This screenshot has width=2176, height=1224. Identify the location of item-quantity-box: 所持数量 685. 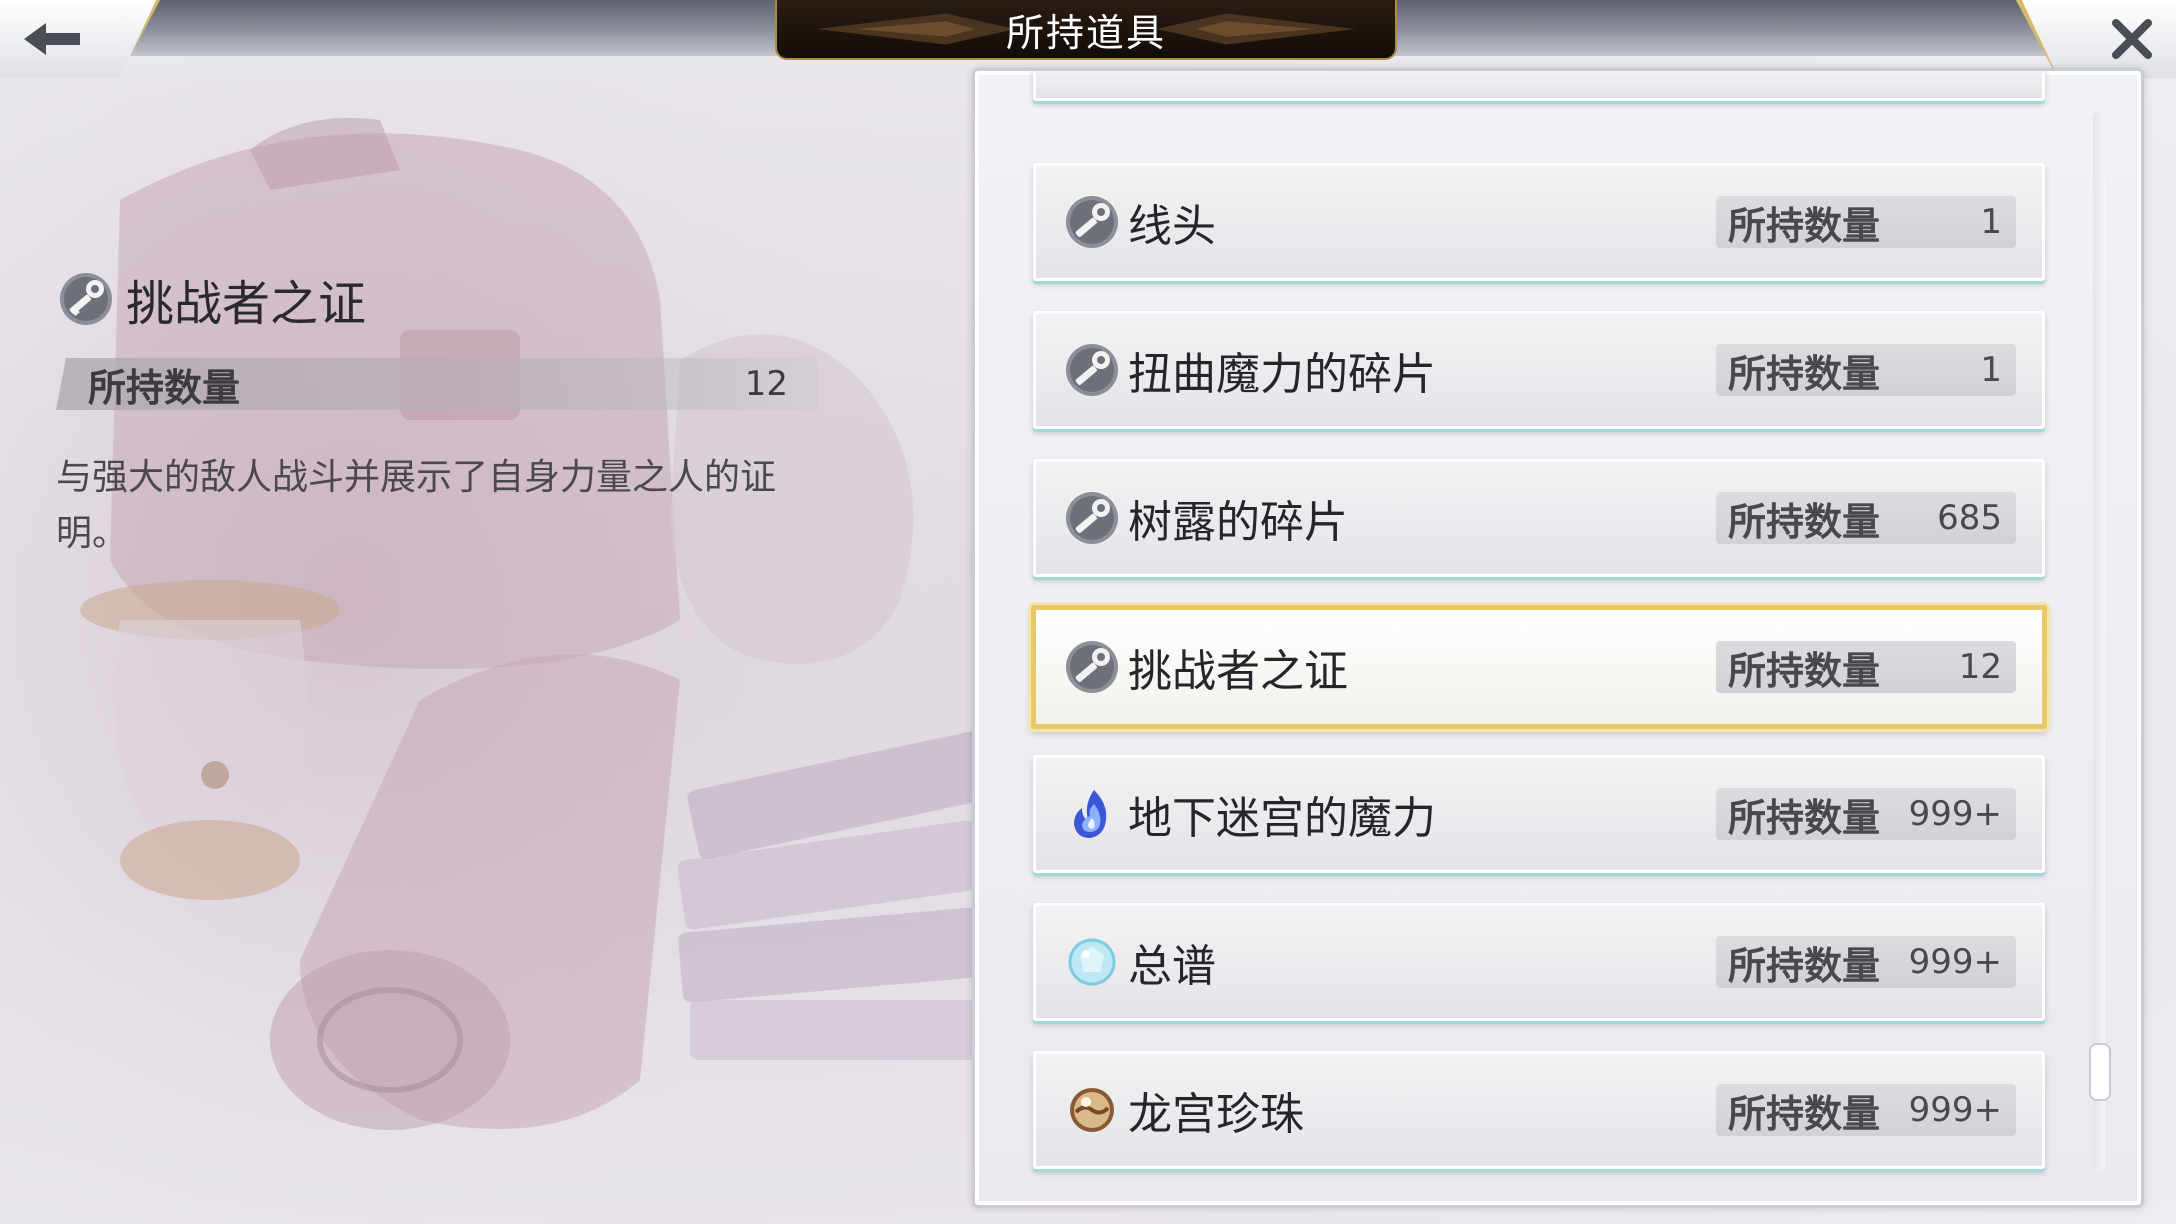
(1866, 518).